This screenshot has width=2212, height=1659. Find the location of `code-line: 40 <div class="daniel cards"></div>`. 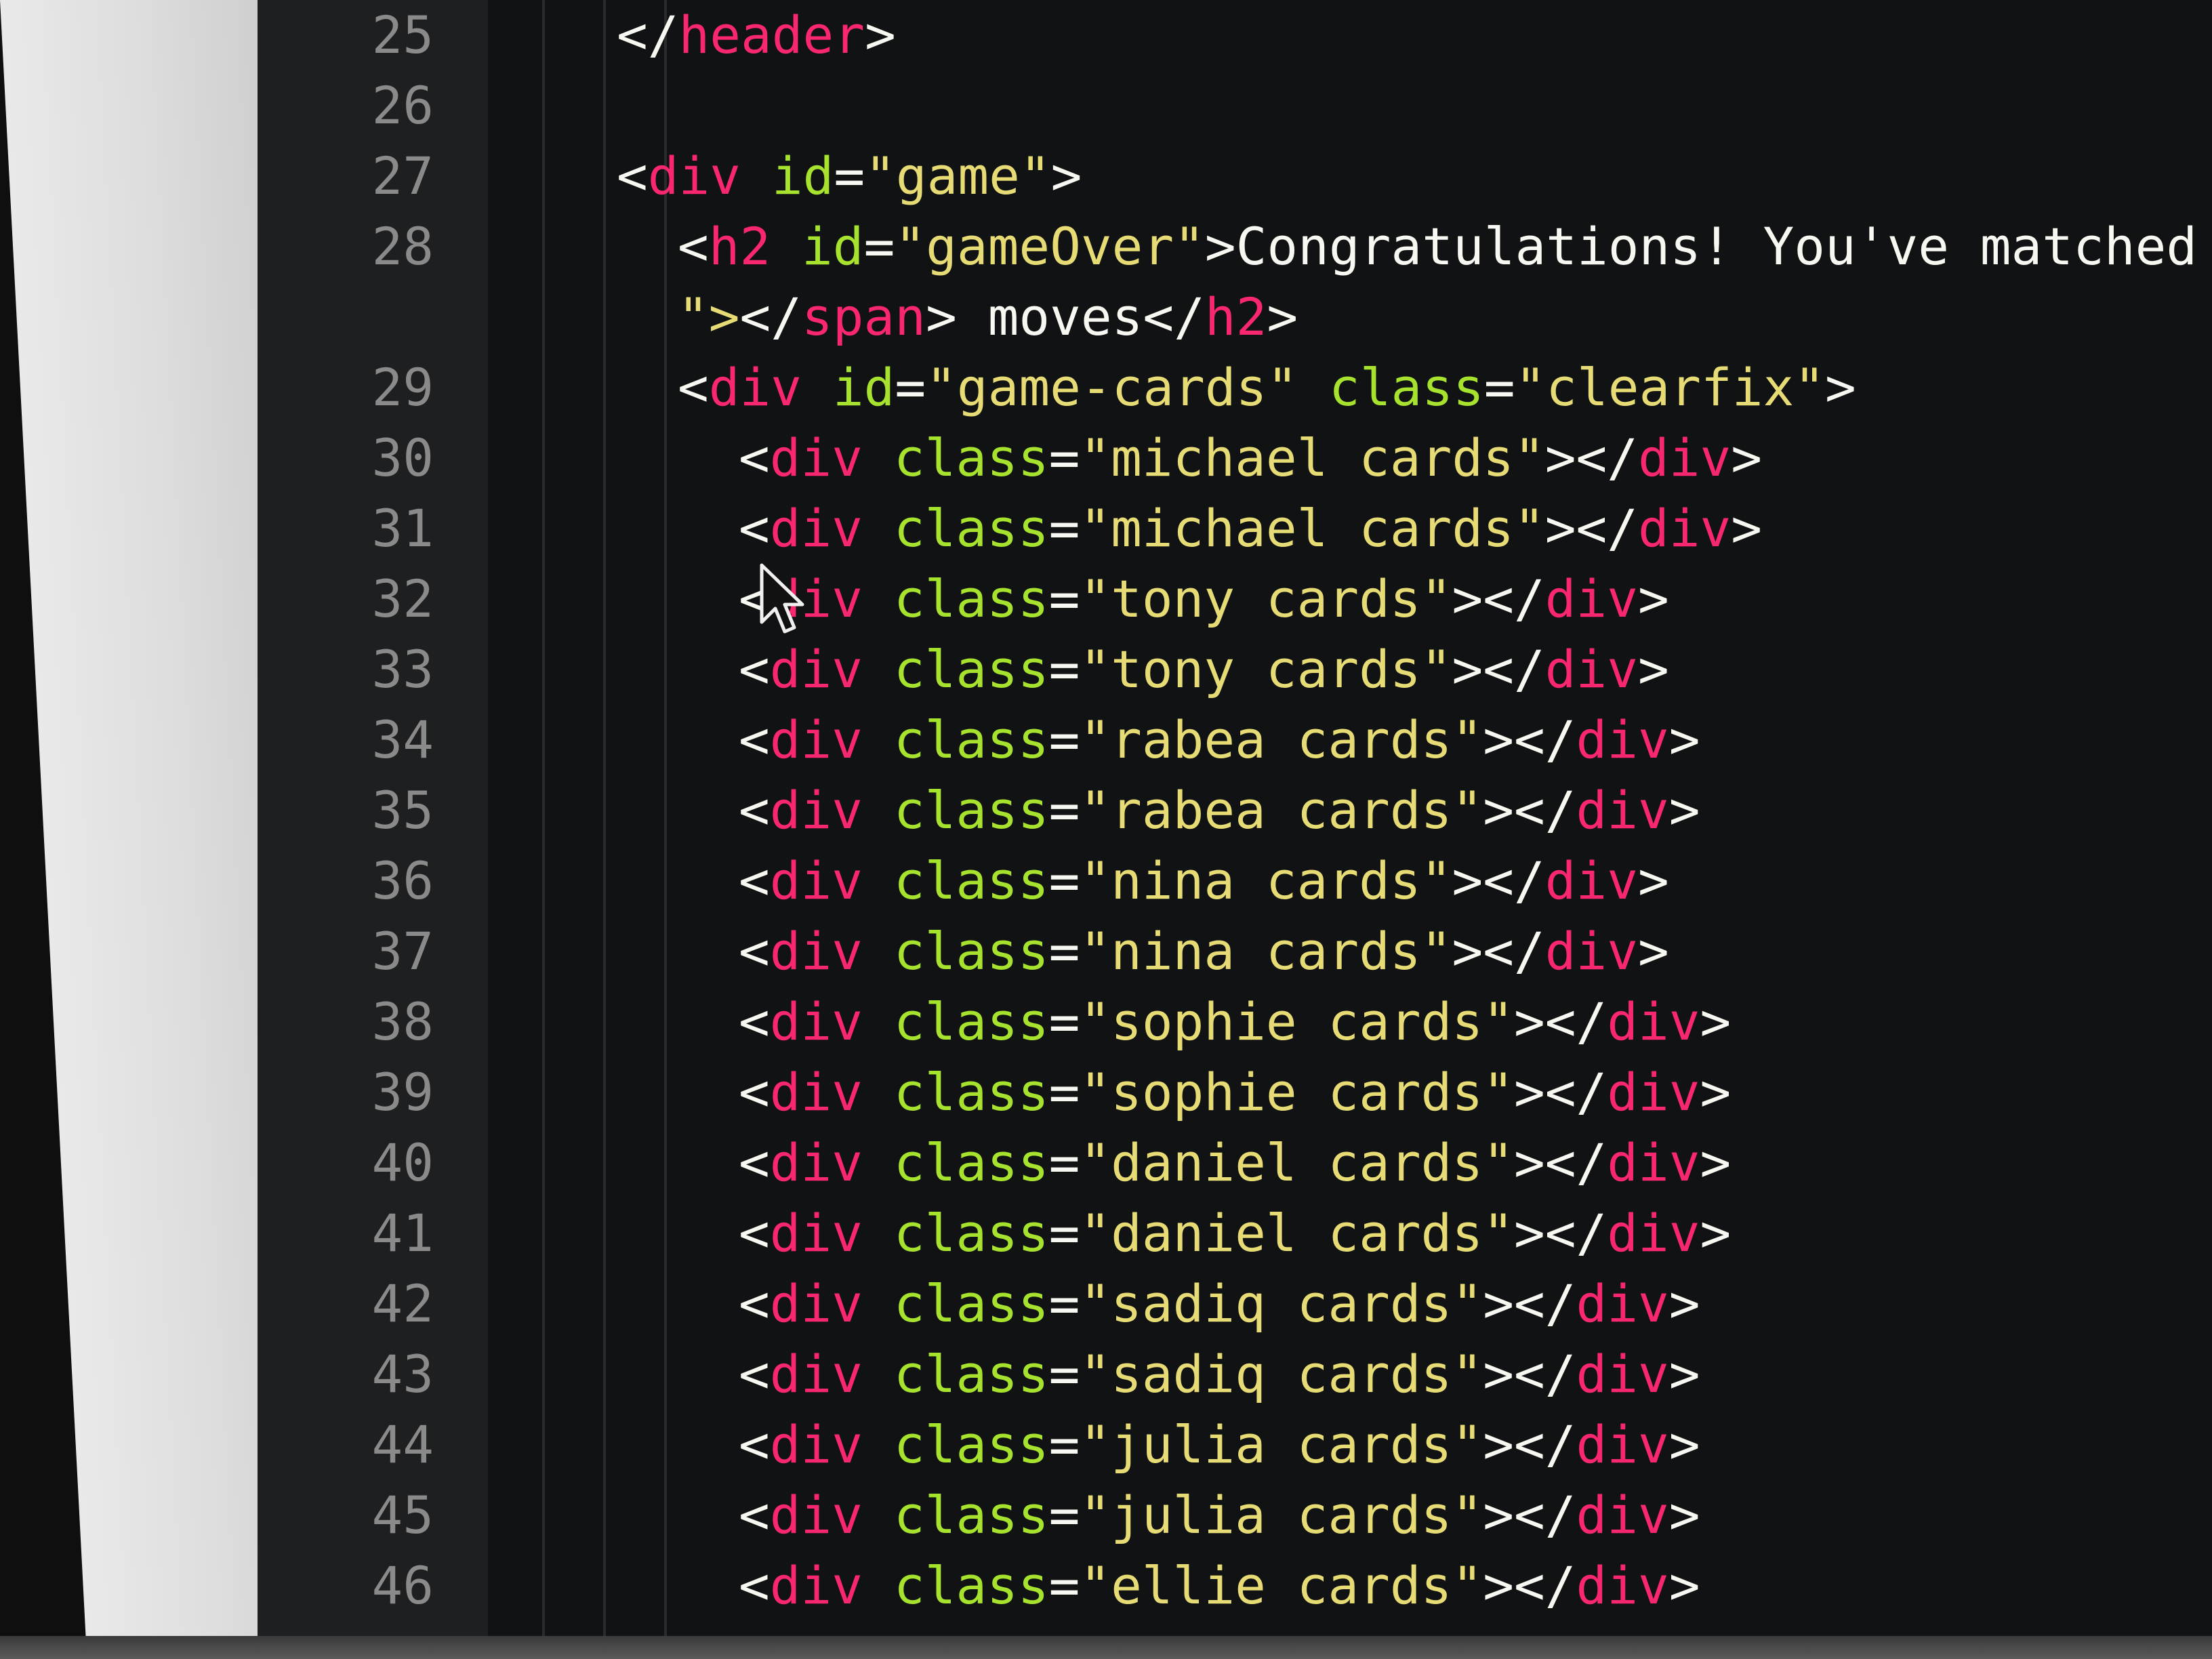

code-line: 40 <div class="daniel cards"></div> is located at coordinates (1235, 1163).